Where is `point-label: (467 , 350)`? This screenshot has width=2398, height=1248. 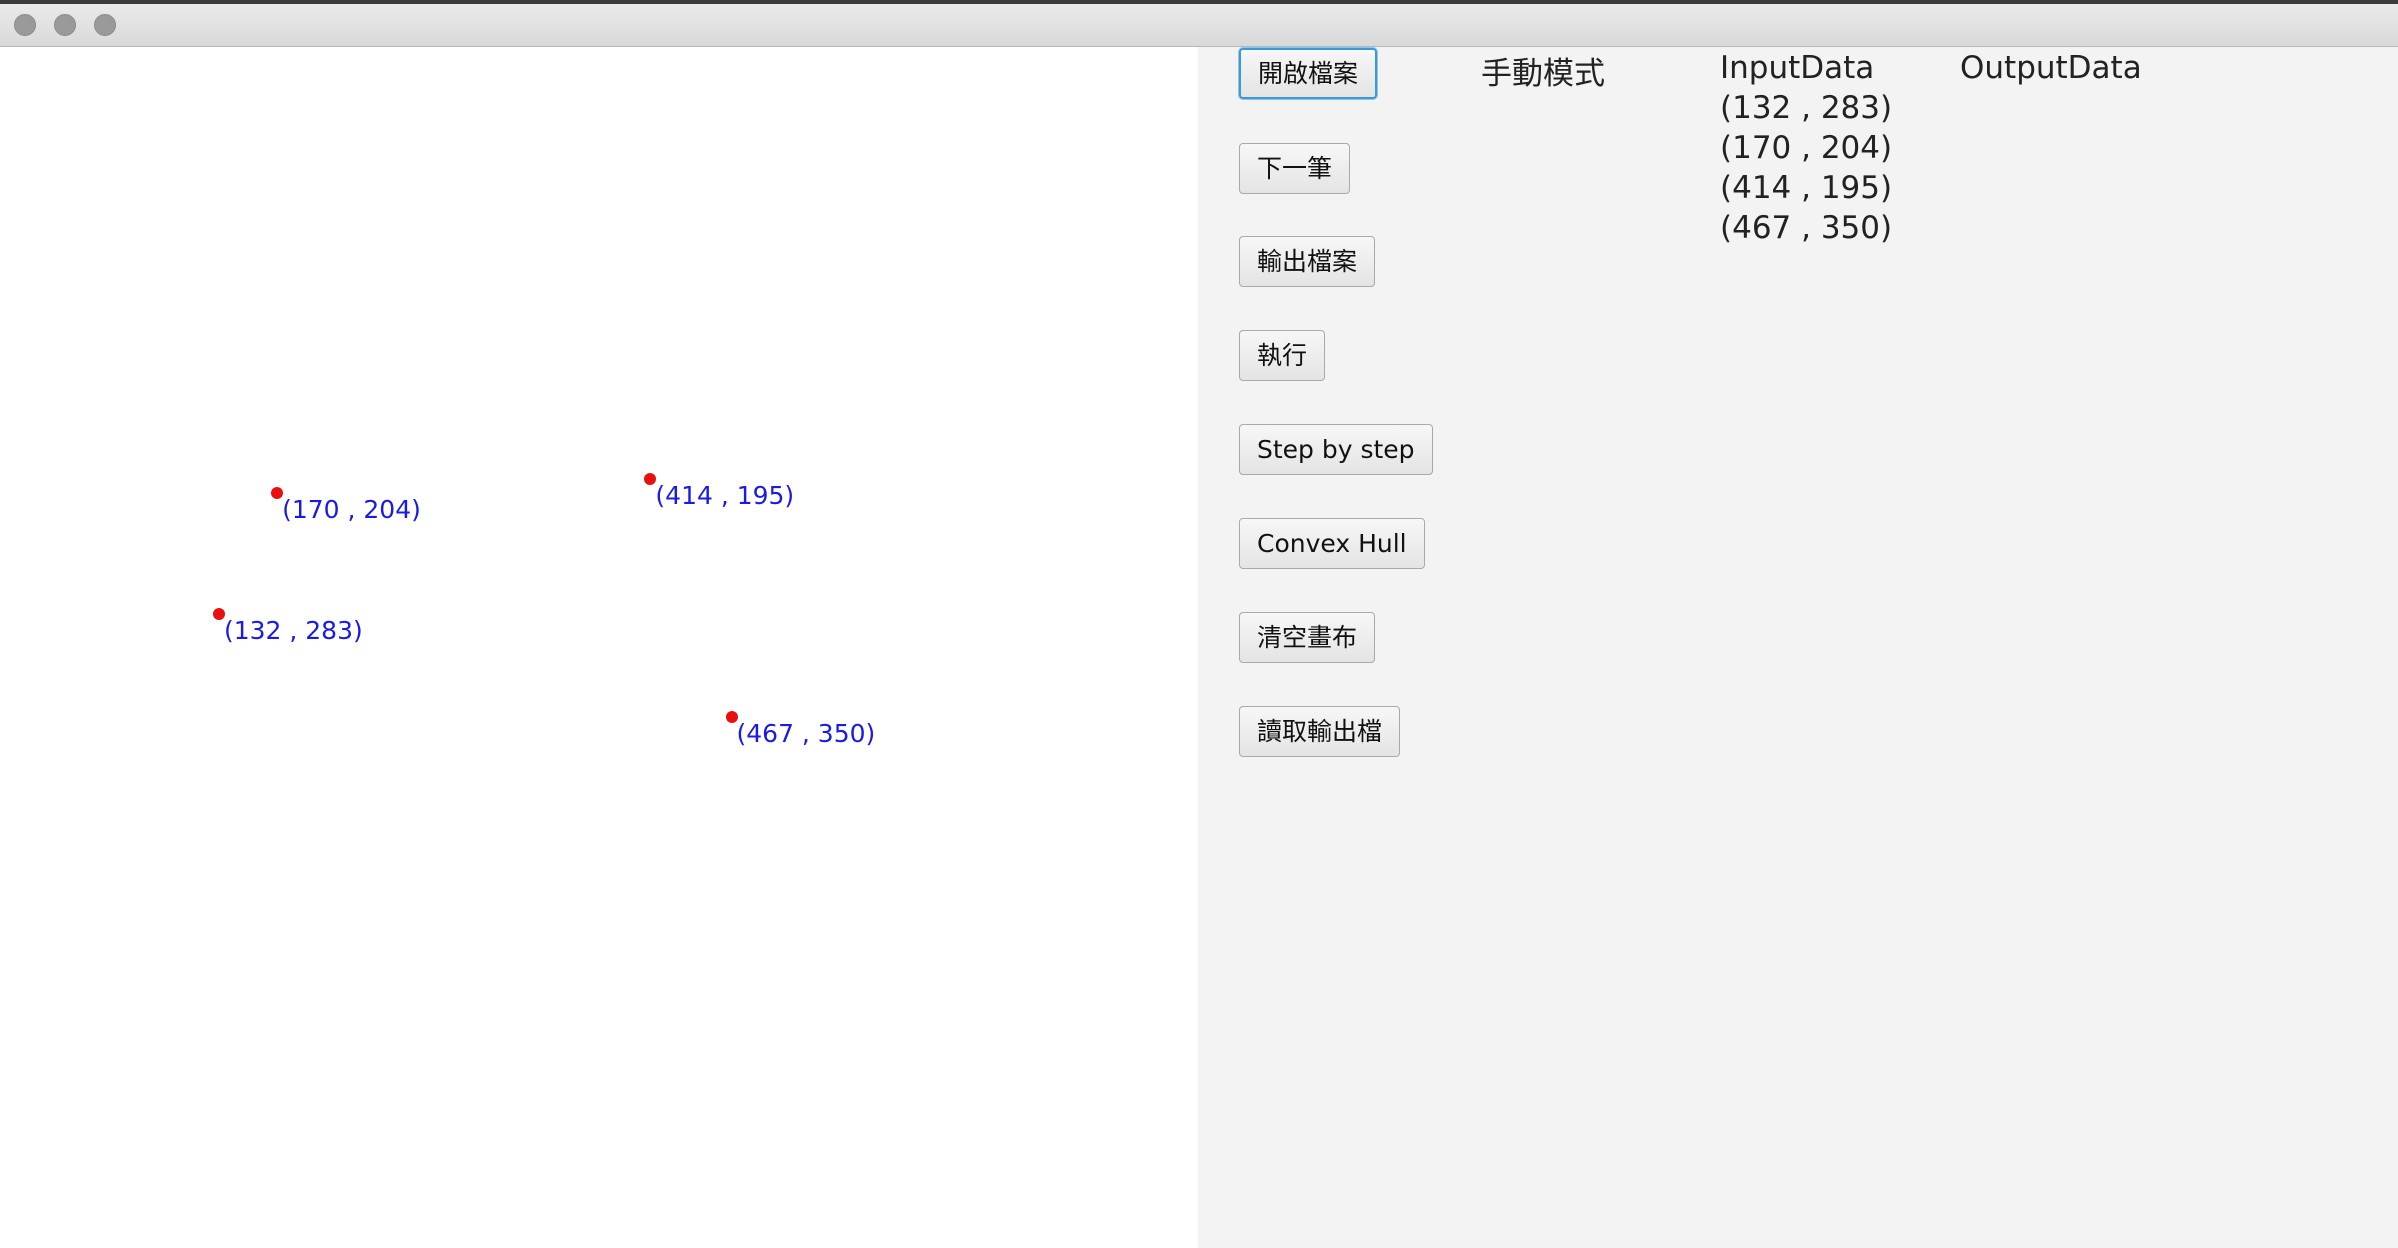 point-label: (467 , 350) is located at coordinates (806, 733).